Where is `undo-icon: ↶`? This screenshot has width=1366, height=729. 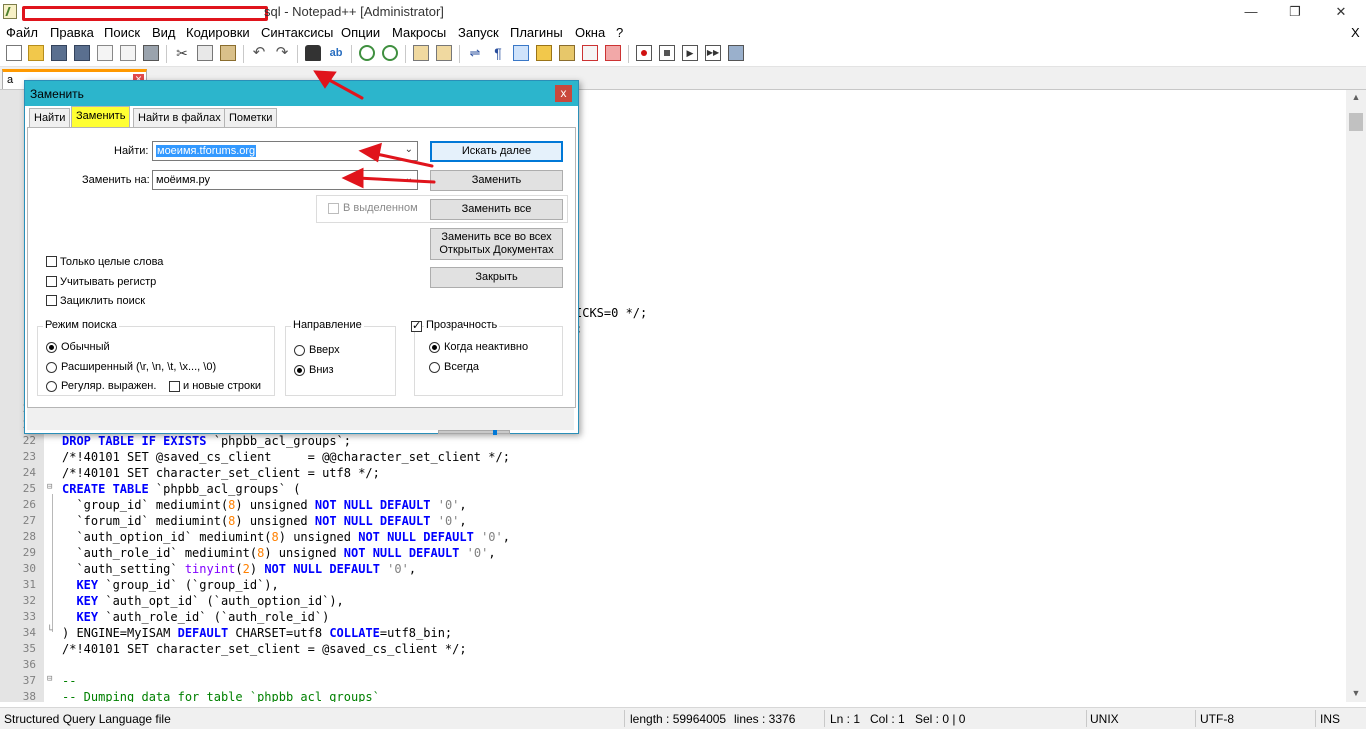
undo-icon: ↶ is located at coordinates (259, 53).